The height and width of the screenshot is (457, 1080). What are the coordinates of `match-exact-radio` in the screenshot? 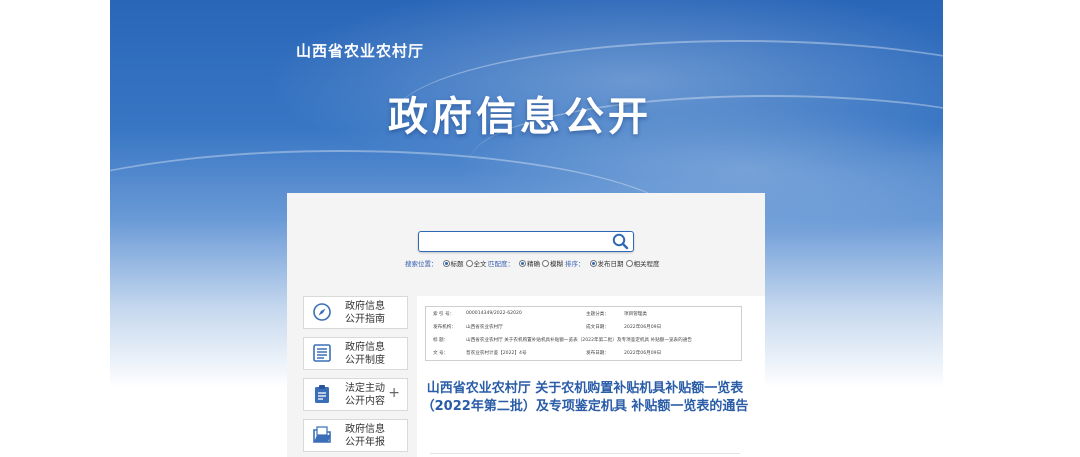 It's located at (522, 263).